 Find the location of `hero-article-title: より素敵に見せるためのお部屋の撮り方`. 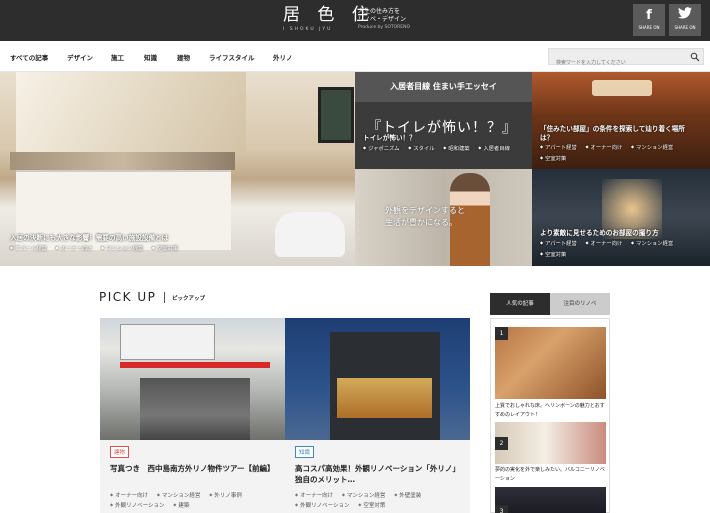

hero-article-title: より素敵に見せるためのお部屋の撮り方 is located at coordinates (599, 233).